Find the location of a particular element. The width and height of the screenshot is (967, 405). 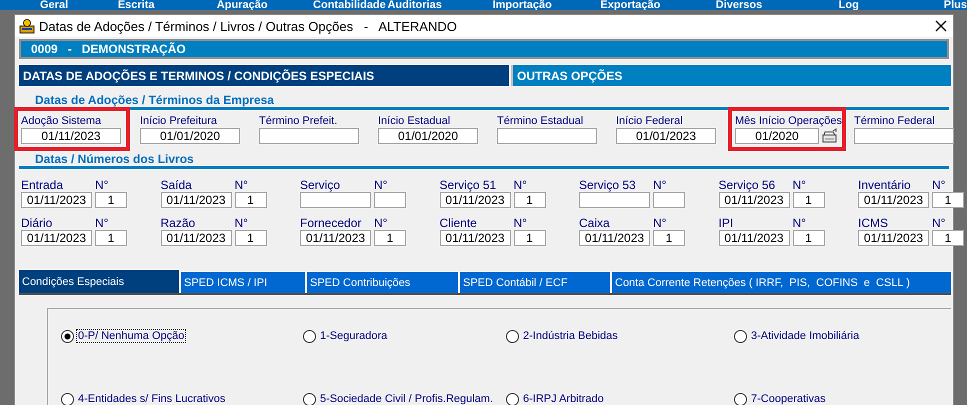

option-label: 7-Cooperativas is located at coordinates (788, 398).